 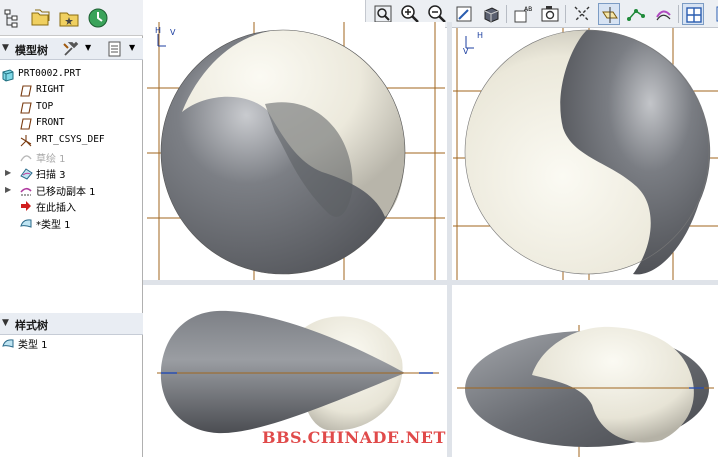 What do you see at coordinates (56, 209) in the screenshot?
I see `model-tree-item-label: 在此插入` at bounding box center [56, 209].